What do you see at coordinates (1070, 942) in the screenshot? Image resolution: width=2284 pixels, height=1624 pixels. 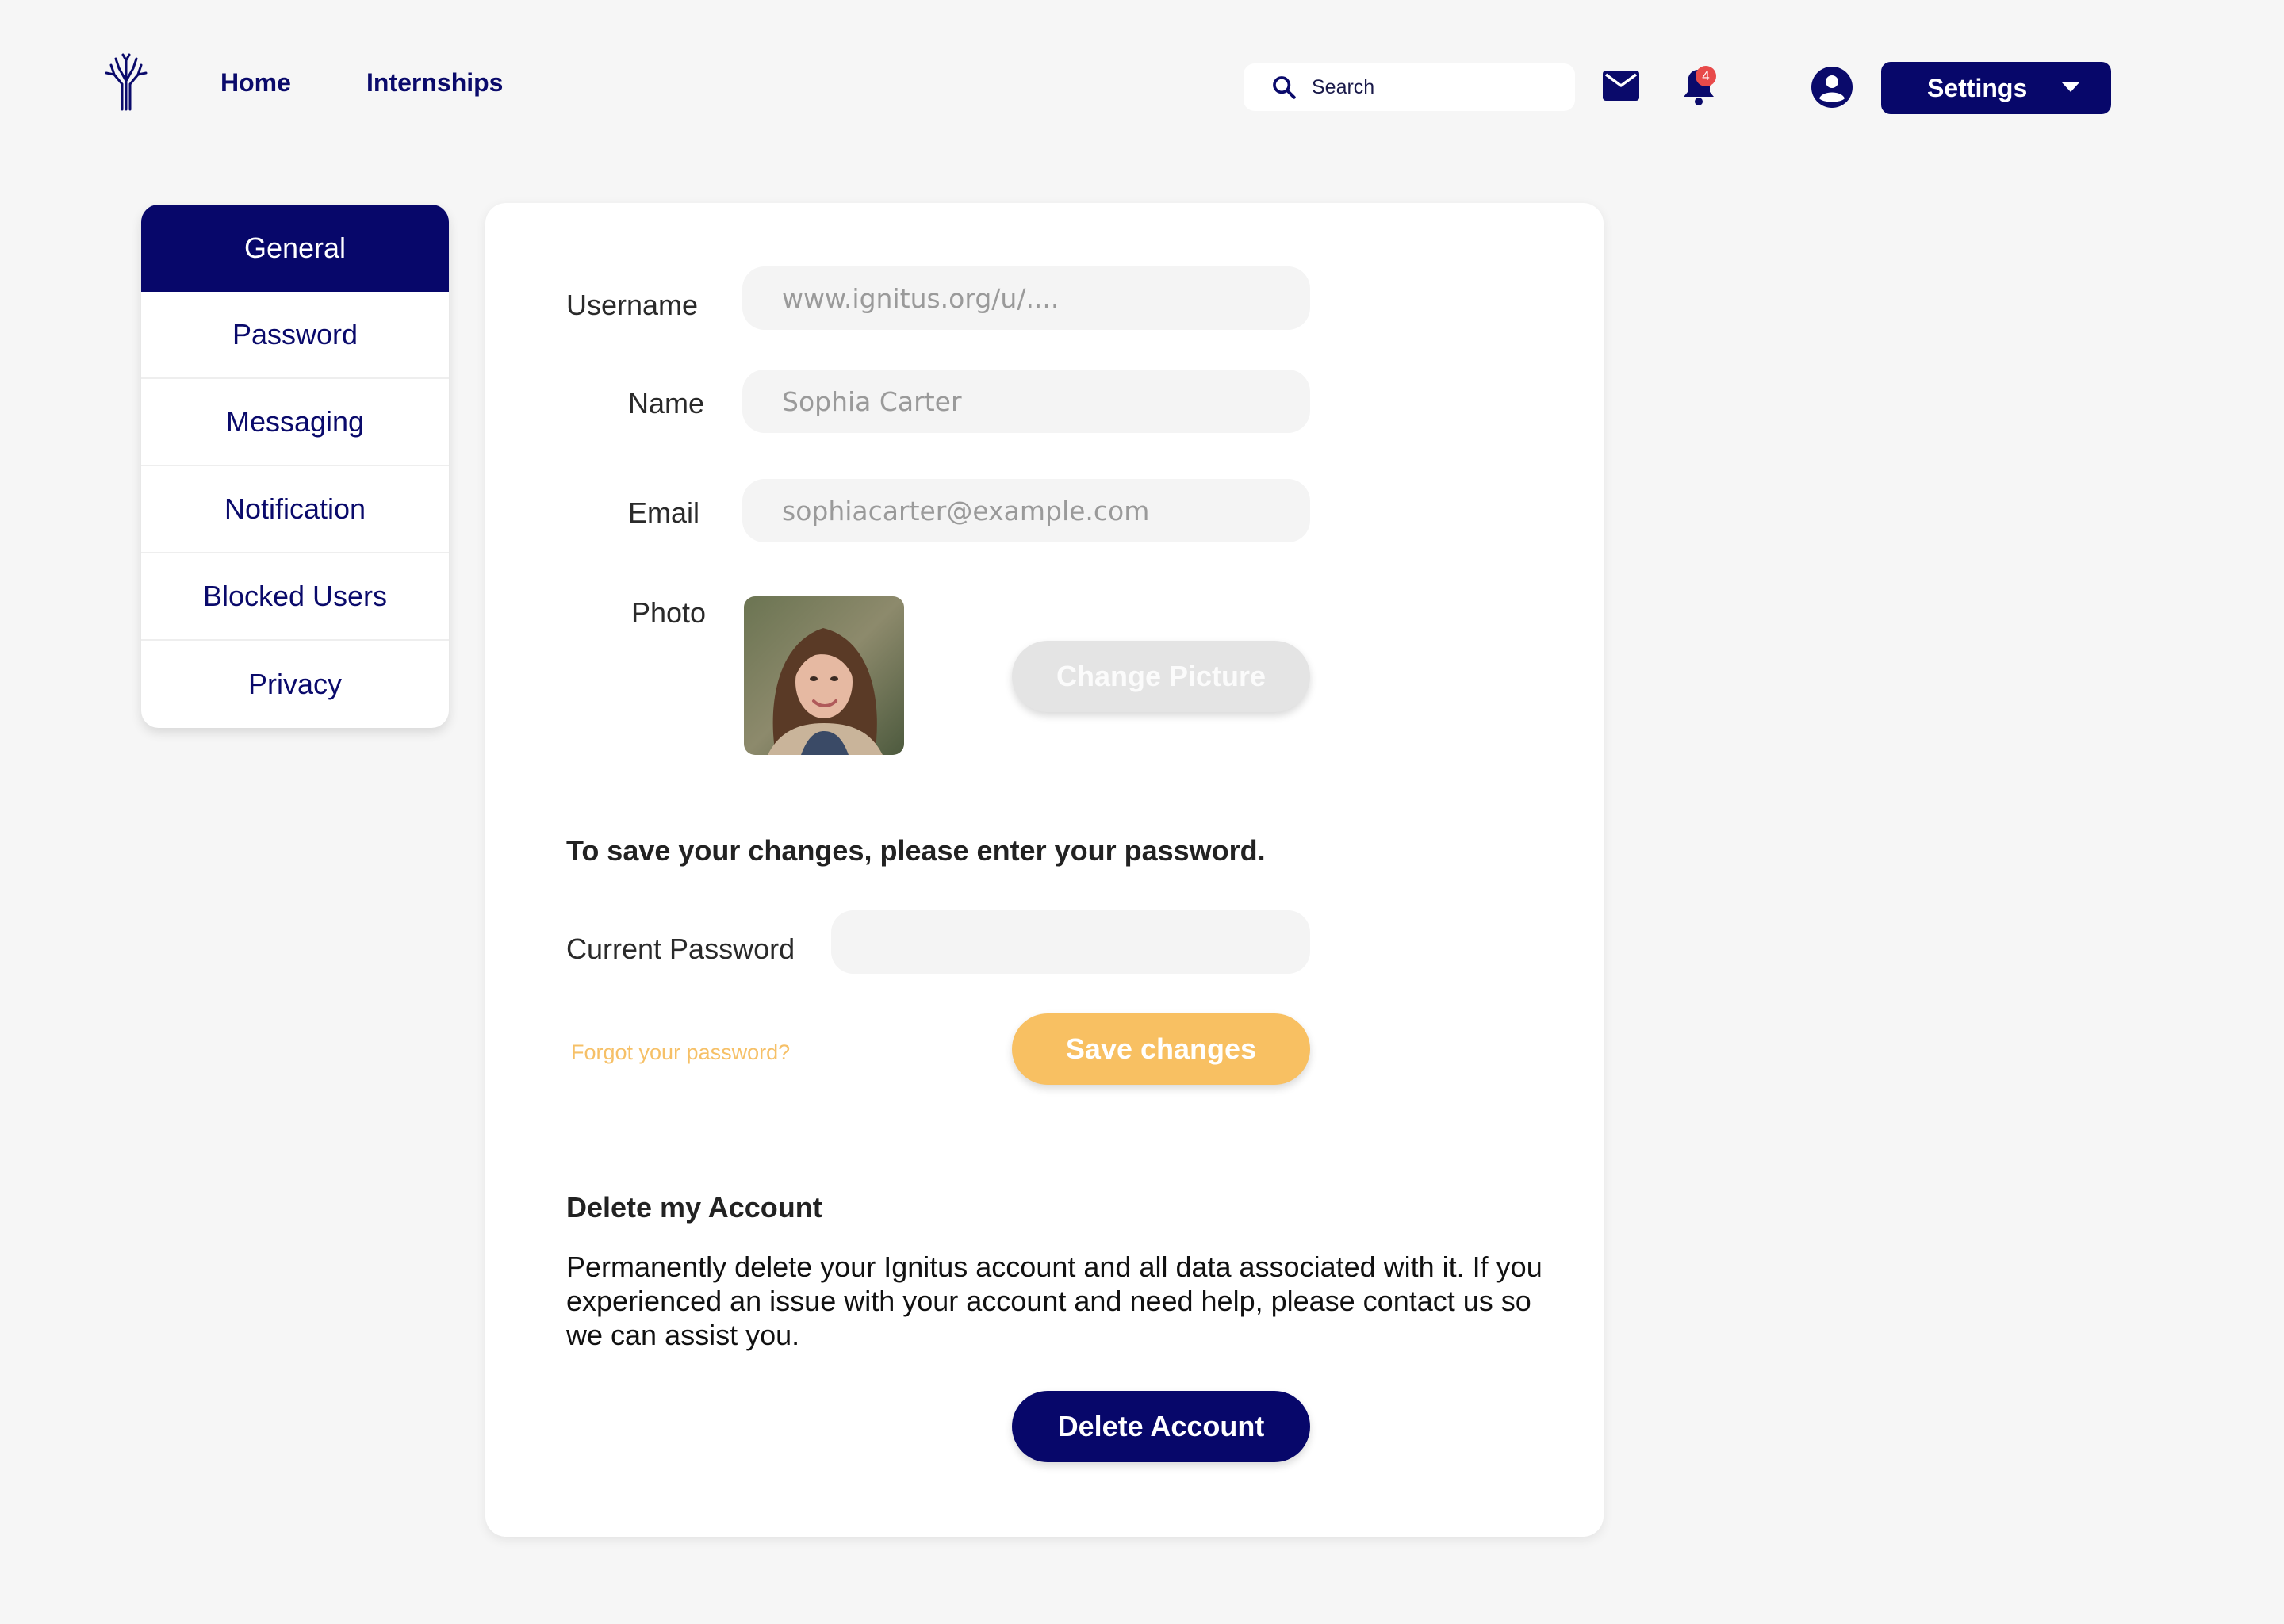 I see `current-password-input` at bounding box center [1070, 942].